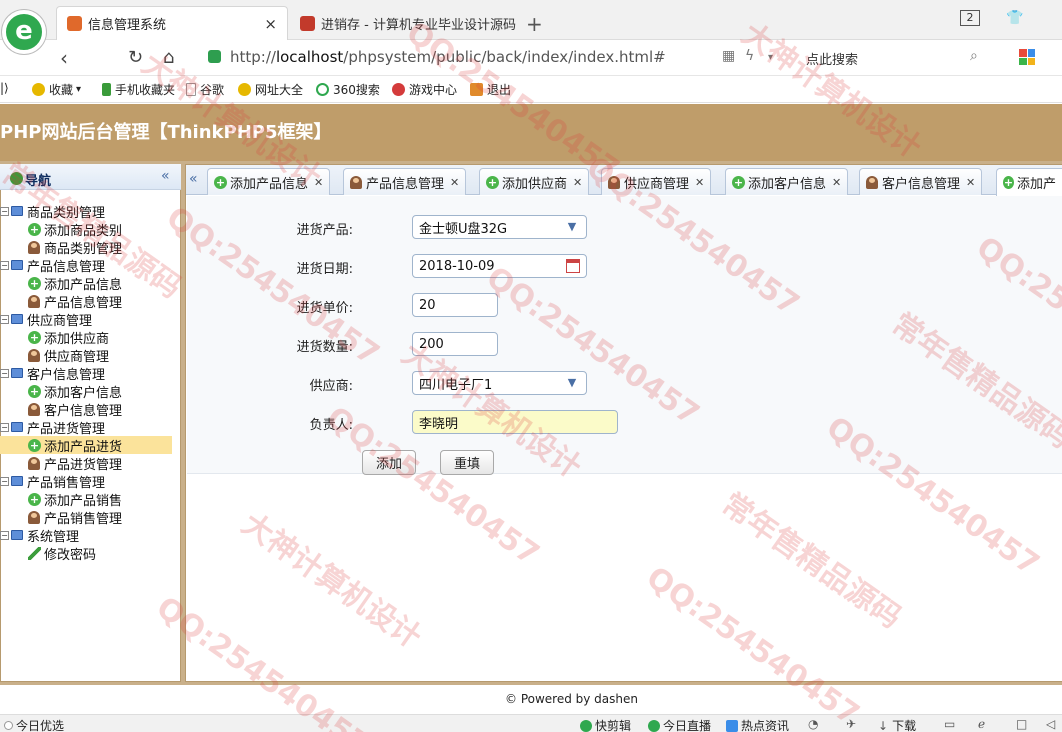 The image size is (1062, 732). Describe the element at coordinates (534, 24) in the screenshot. I see `new-tab-button: +` at that location.